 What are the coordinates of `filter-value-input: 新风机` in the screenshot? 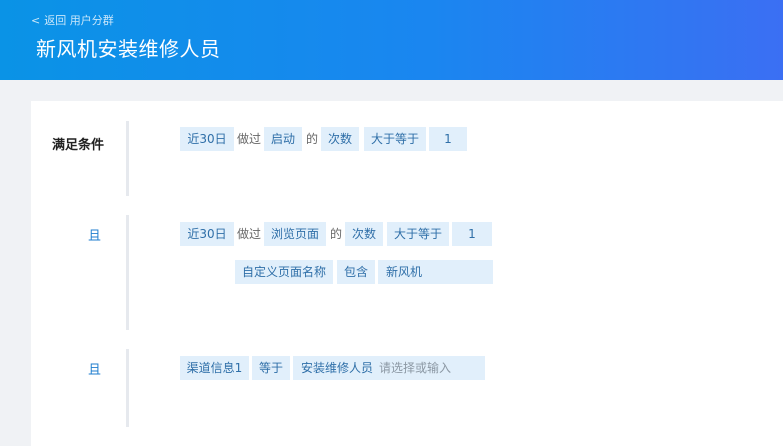 It's located at (435, 272).